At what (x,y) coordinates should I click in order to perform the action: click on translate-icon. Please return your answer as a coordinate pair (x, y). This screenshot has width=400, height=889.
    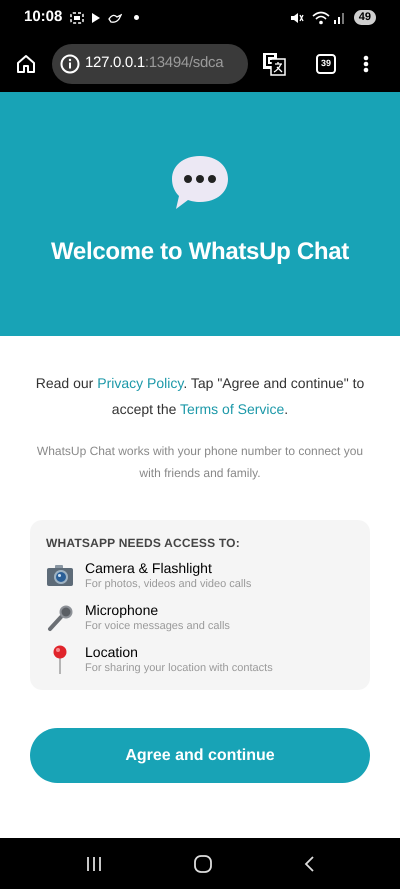
    Looking at the image, I should click on (274, 64).